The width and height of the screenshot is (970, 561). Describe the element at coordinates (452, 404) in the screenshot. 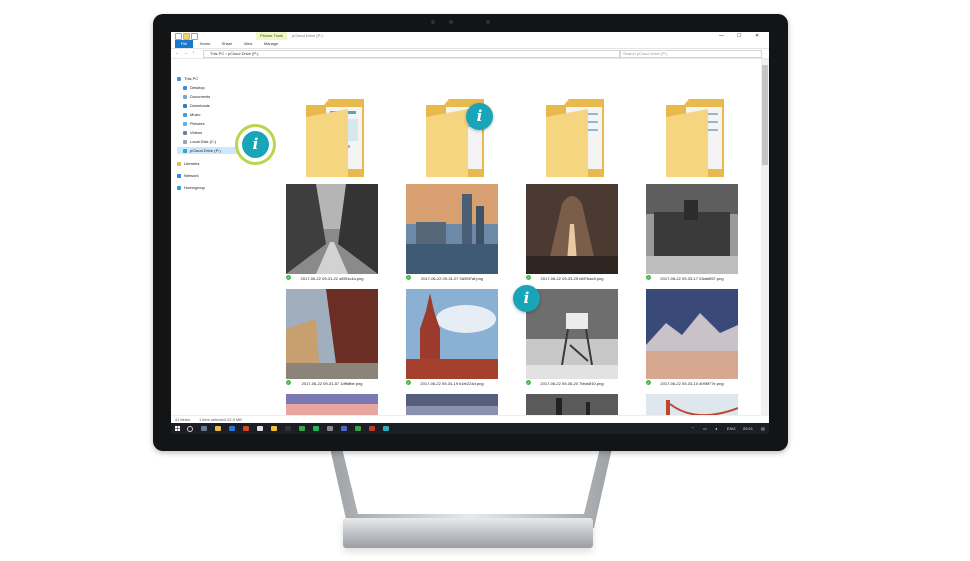

I see `cloudy-sky-photo-thumbnail` at that location.